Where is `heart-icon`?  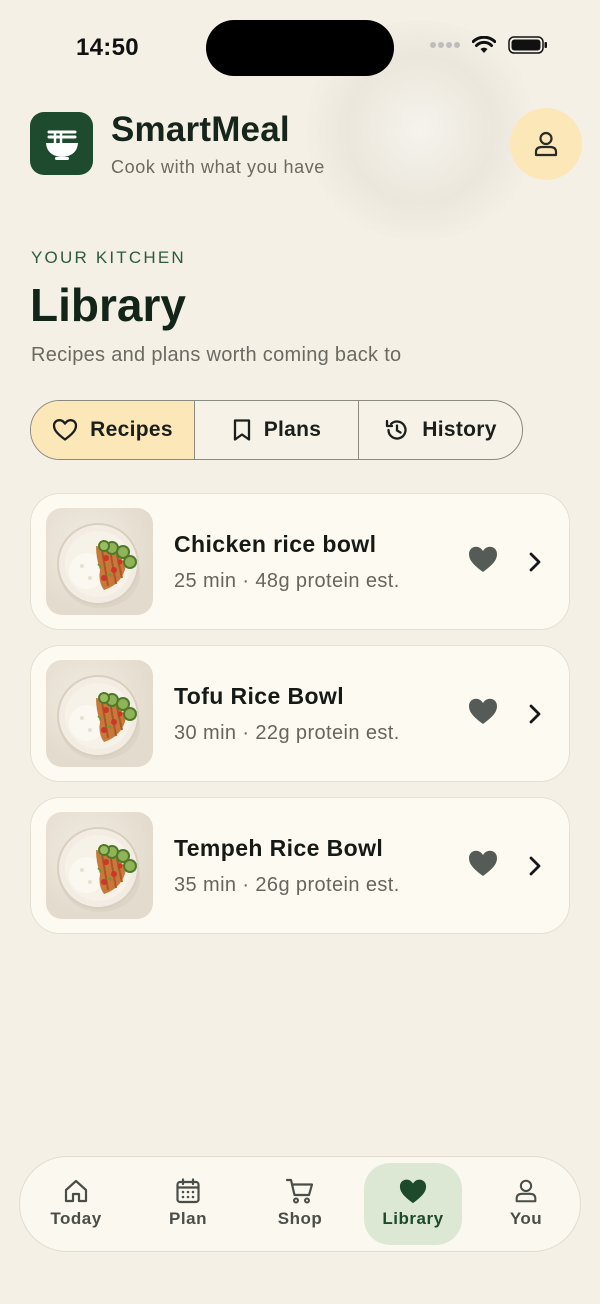
heart-icon is located at coordinates (413, 1191).